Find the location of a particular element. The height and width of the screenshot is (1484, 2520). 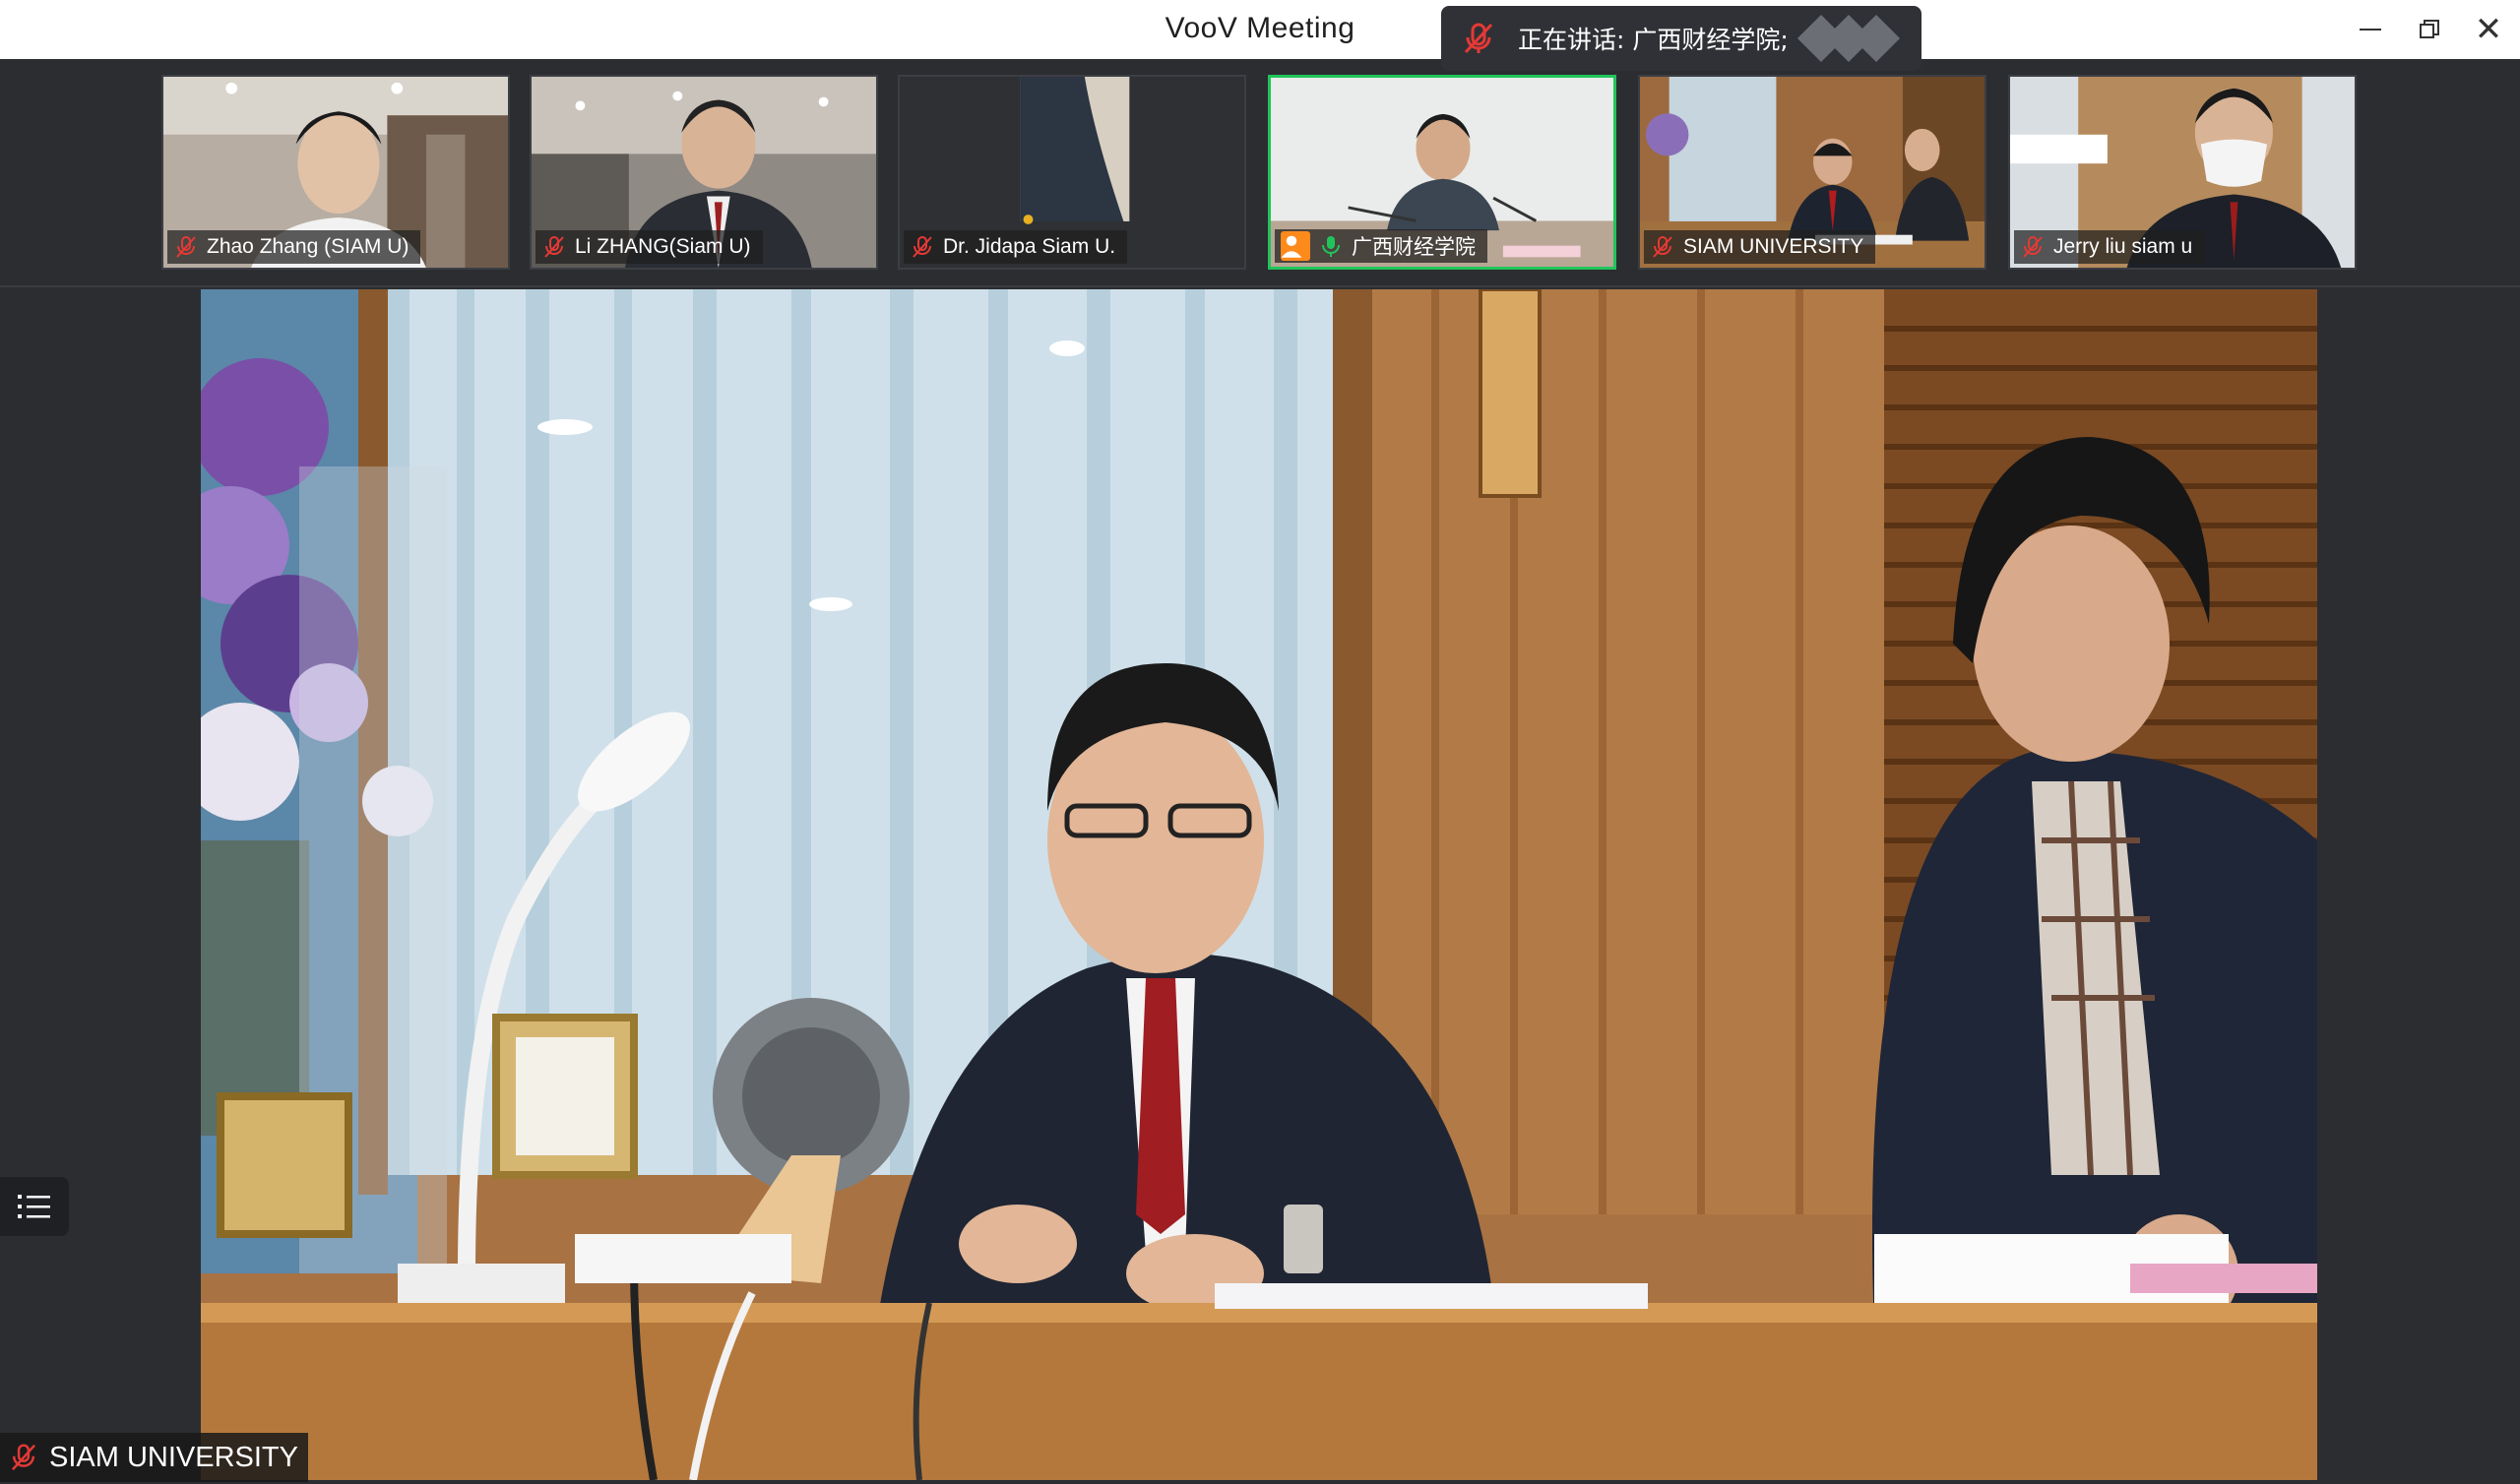

close-button: ✕ is located at coordinates (2488, 30).